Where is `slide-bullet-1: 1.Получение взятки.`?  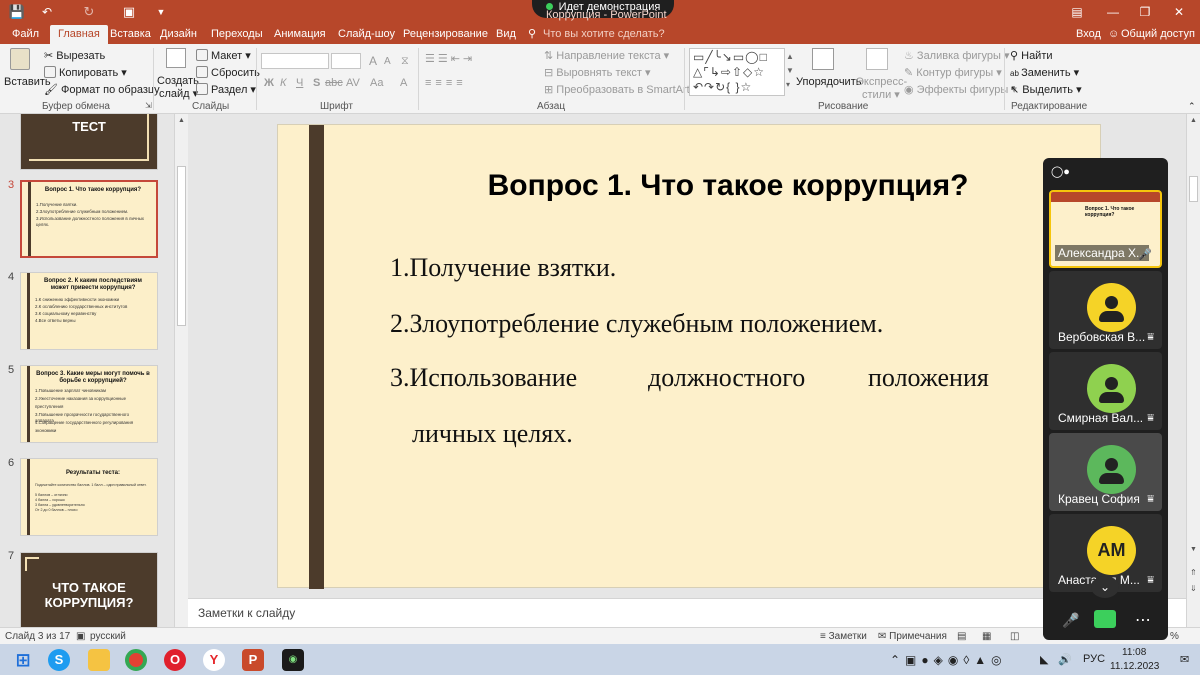 slide-bullet-1: 1.Получение взятки. is located at coordinates (503, 268).